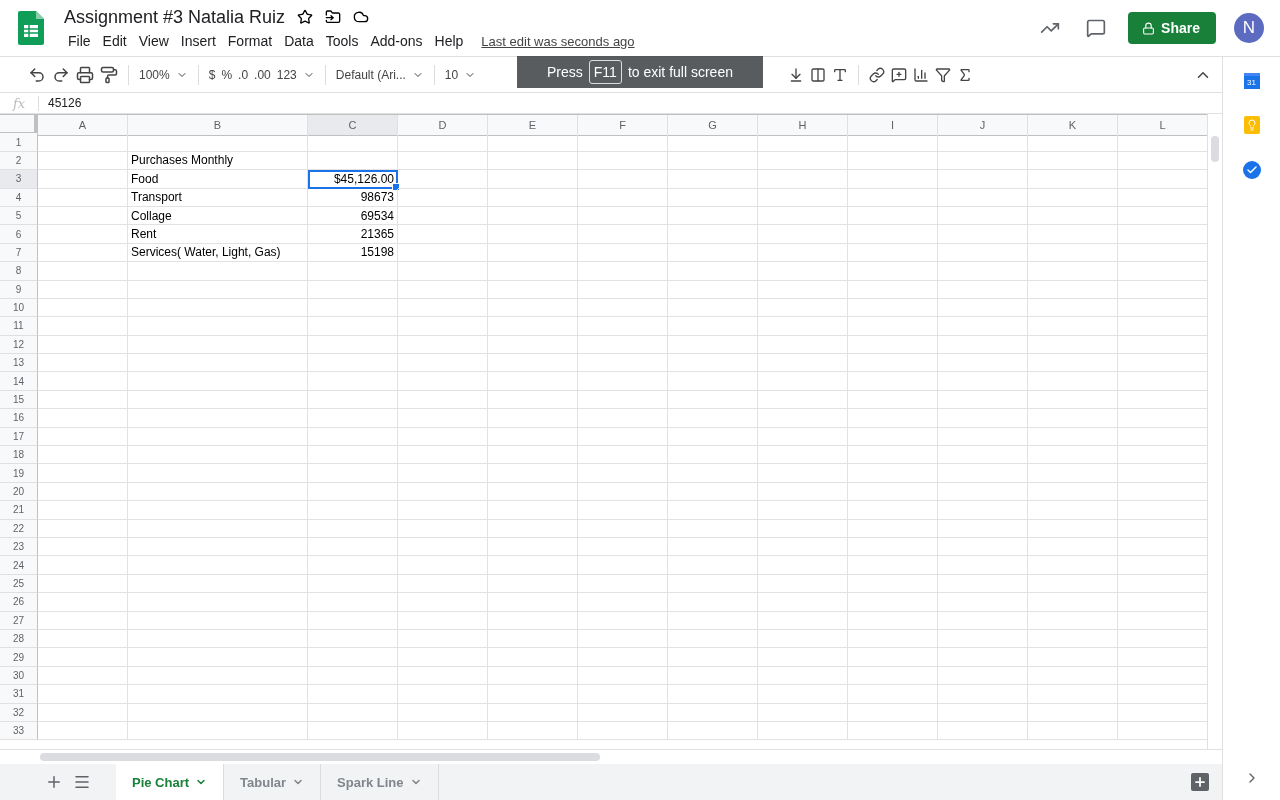 The image size is (1280, 800). What do you see at coordinates (19, 381) in the screenshot?
I see `row-header: 14` at bounding box center [19, 381].